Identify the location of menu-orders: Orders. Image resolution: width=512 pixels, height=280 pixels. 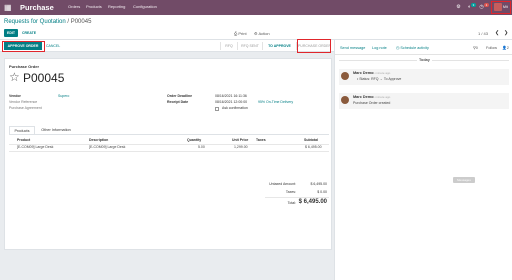
(74, 7).